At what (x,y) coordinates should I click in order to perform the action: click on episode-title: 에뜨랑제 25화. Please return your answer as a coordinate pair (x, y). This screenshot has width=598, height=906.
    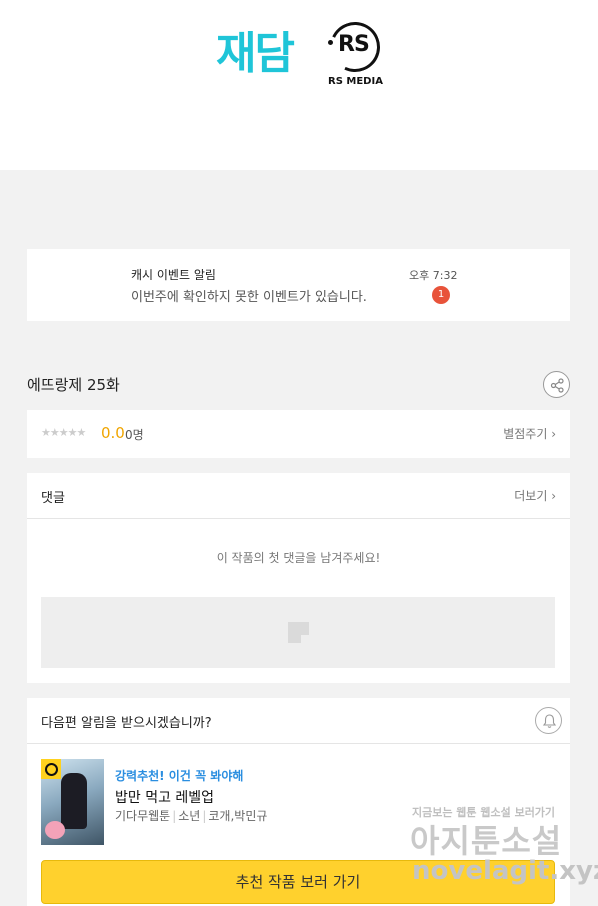
    Looking at the image, I should click on (73, 385).